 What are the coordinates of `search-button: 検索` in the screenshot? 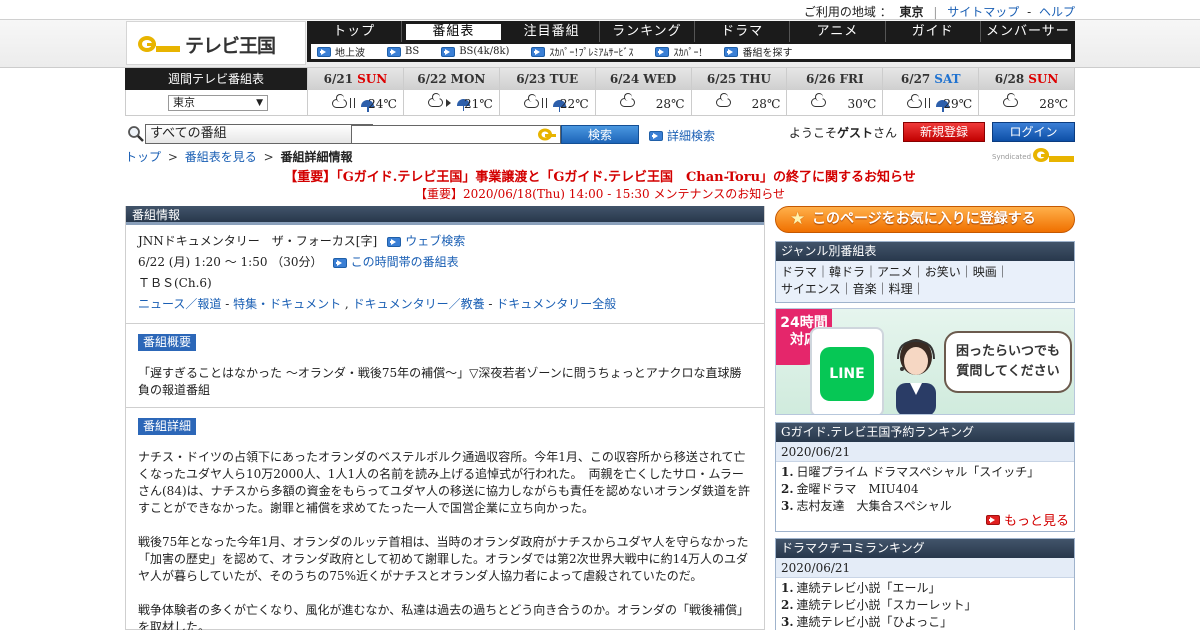 It's located at (600, 134).